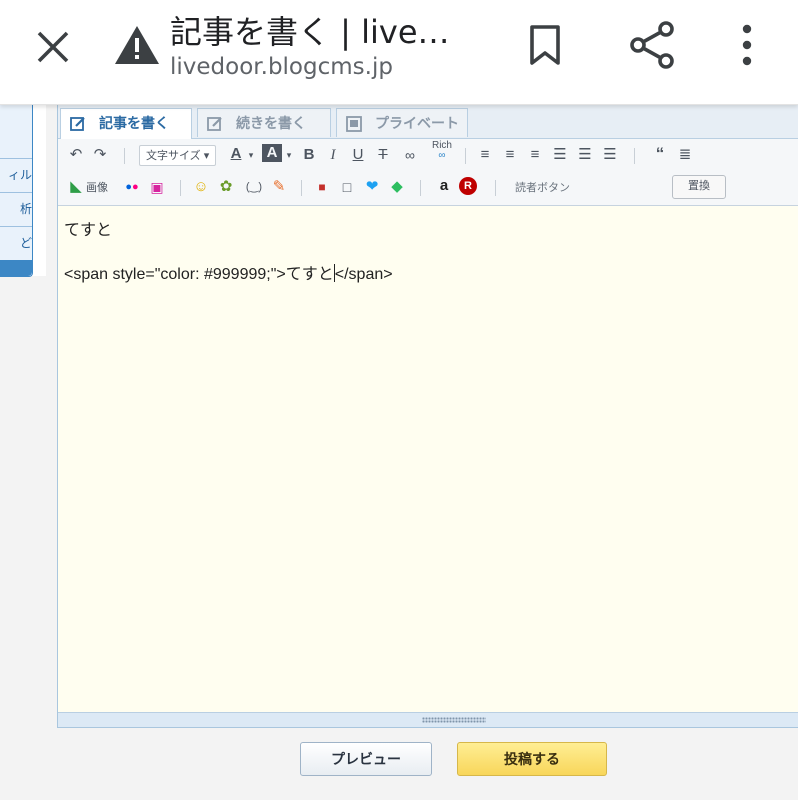  I want to click on content-line-2: <span style="color: #999999;">てすと</span>, so click(228, 272).